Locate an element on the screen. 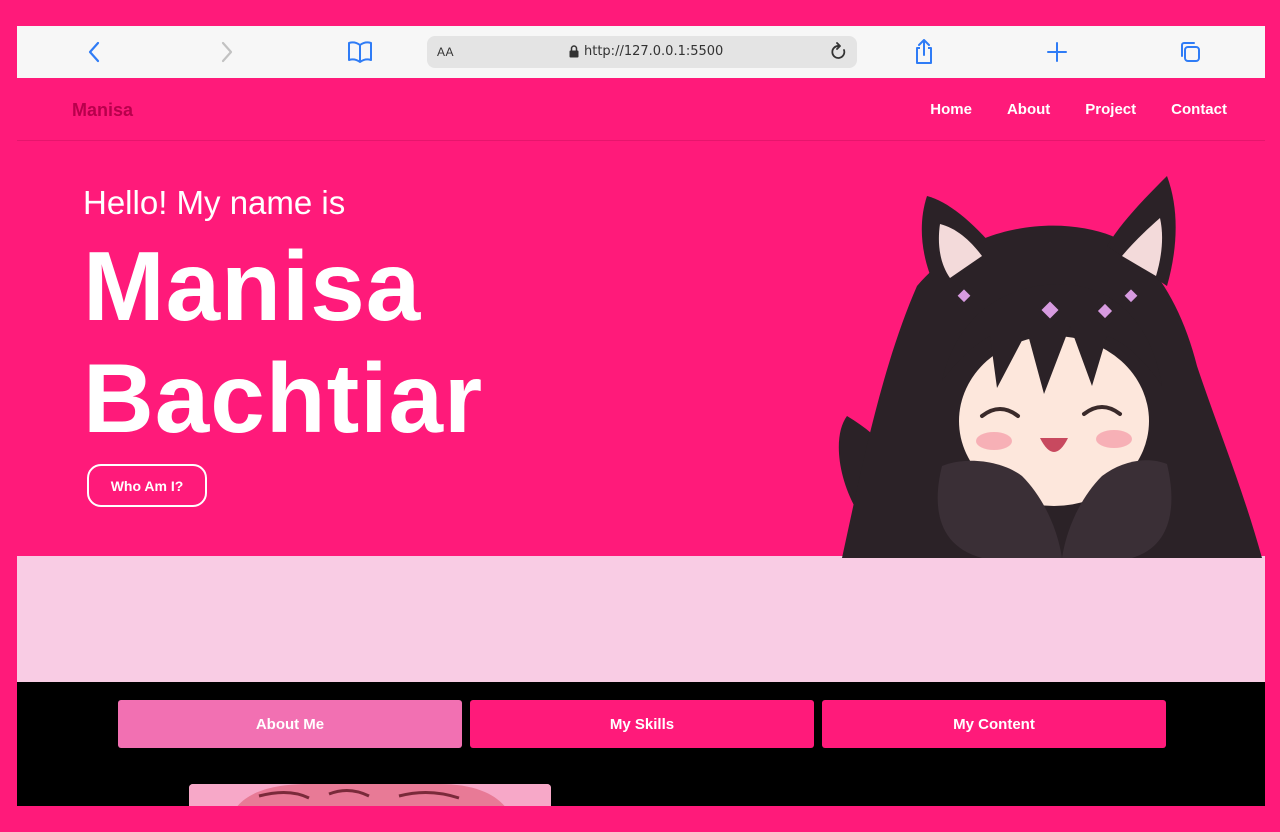 This screenshot has width=1280, height=832. address-bar: AA http://127.0.0.1:5500 is located at coordinates (642, 52).